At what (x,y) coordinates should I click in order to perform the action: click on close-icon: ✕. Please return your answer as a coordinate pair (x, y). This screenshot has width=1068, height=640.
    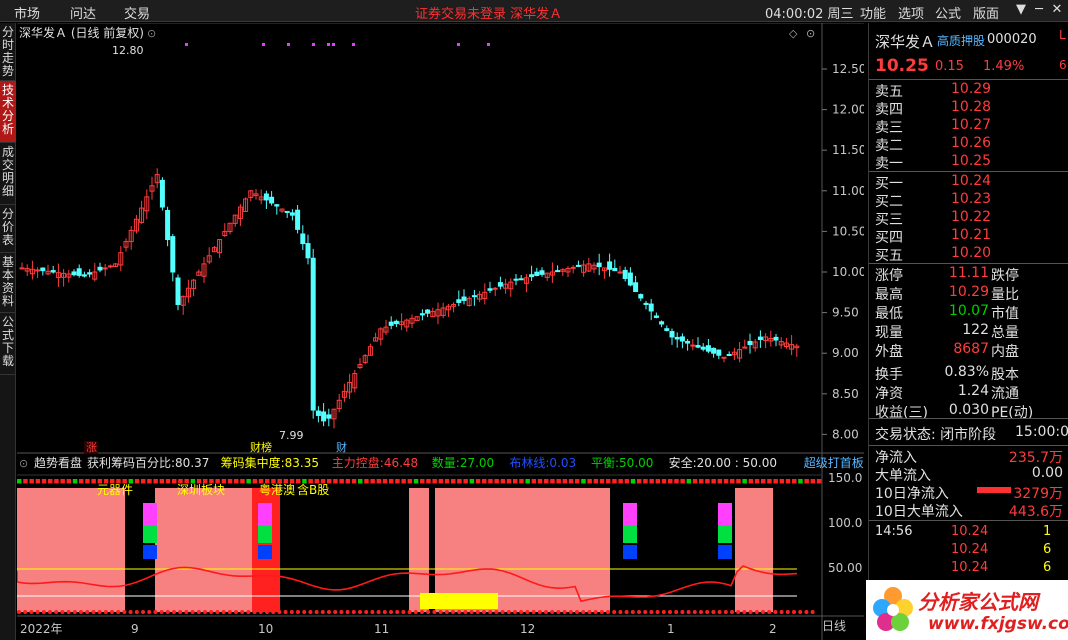
    Looking at the image, I should click on (1057, 11).